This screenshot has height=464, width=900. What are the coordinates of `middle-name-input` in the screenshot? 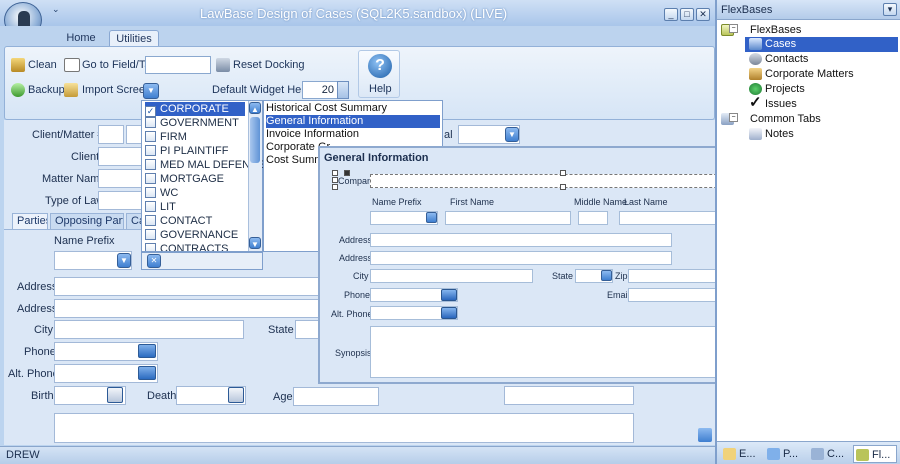 It's located at (593, 218).